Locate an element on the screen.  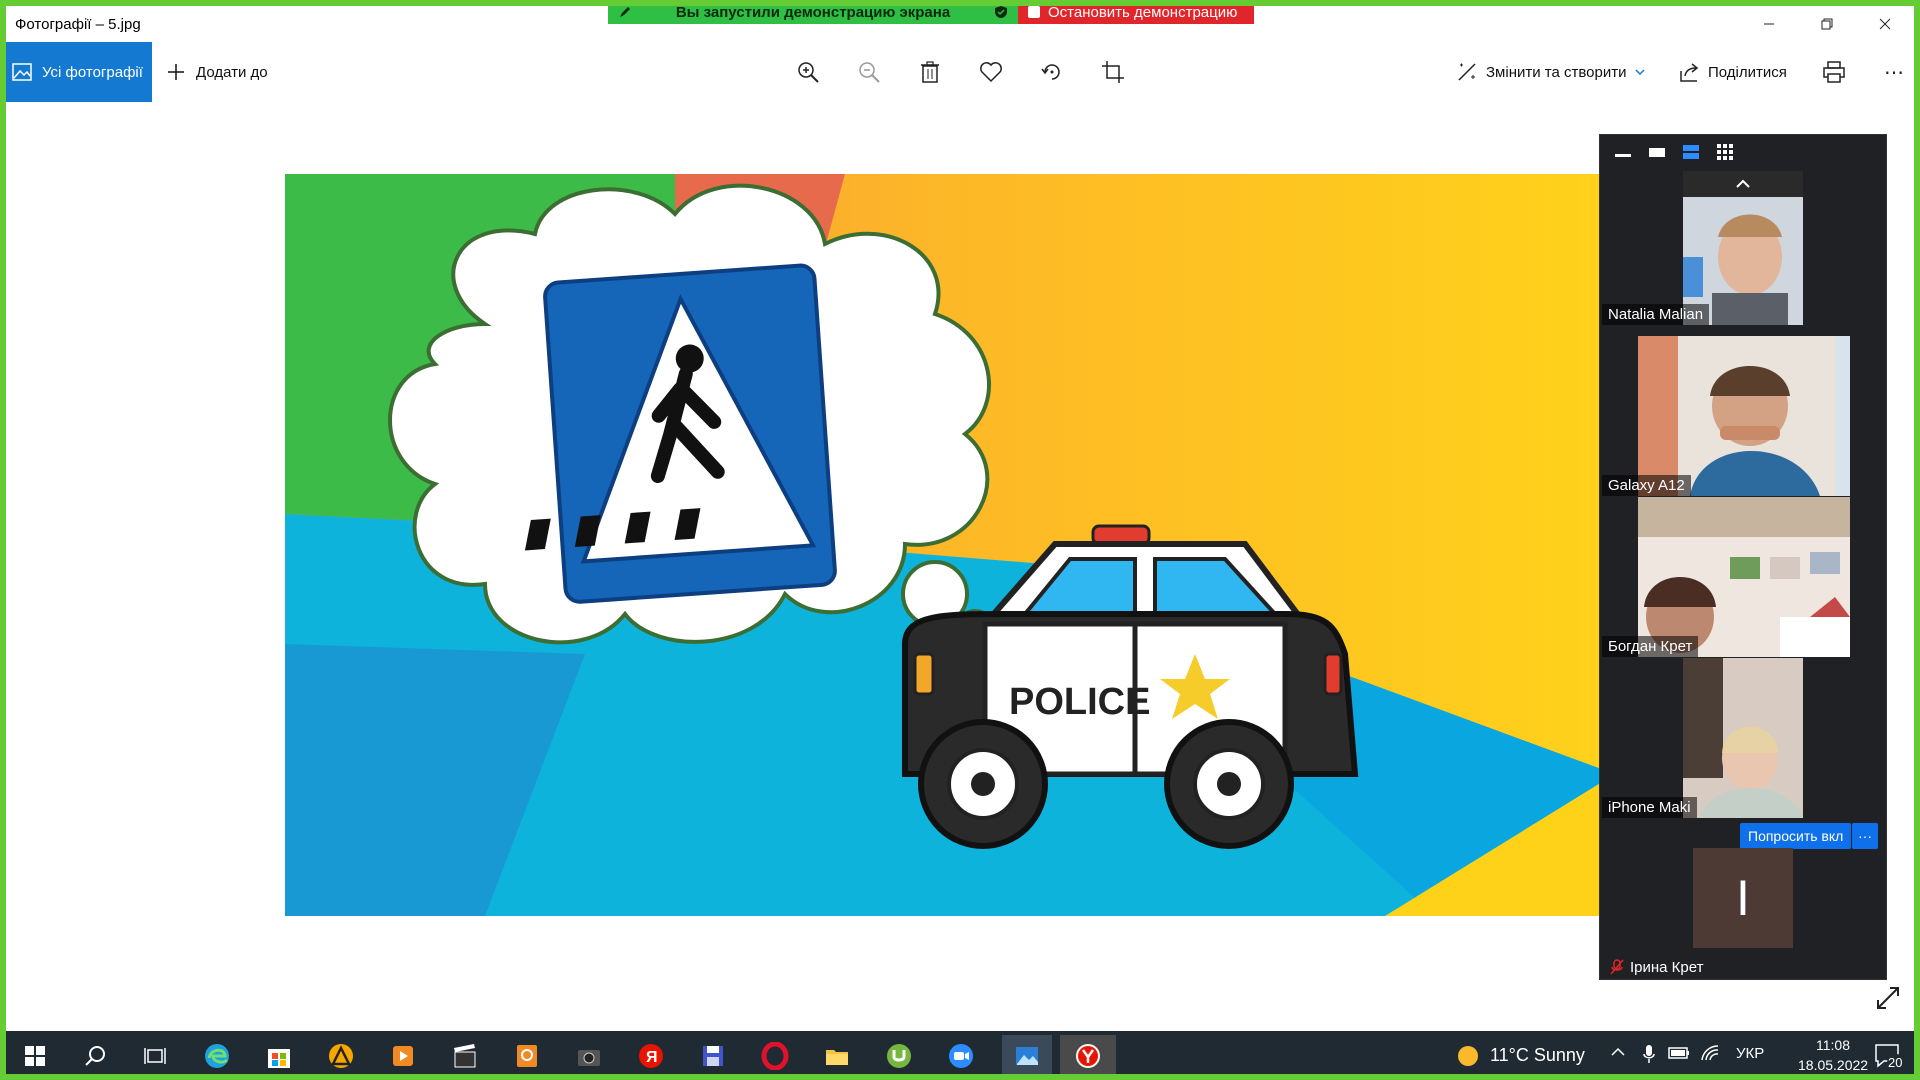
battery-tray is located at coordinates (1679, 1055).